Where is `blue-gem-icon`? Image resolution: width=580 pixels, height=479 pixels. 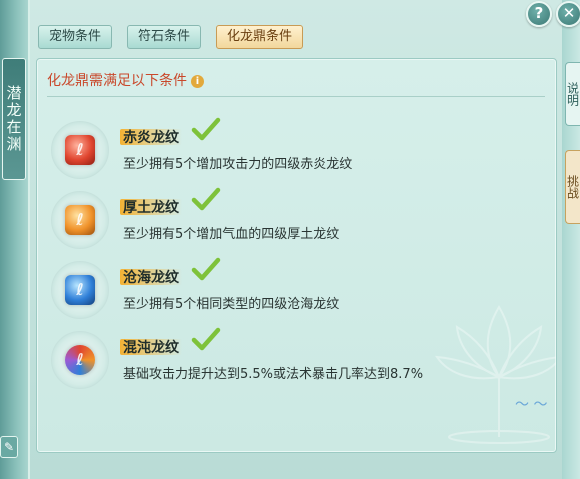
blue-gem-icon is located at coordinates (80, 290).